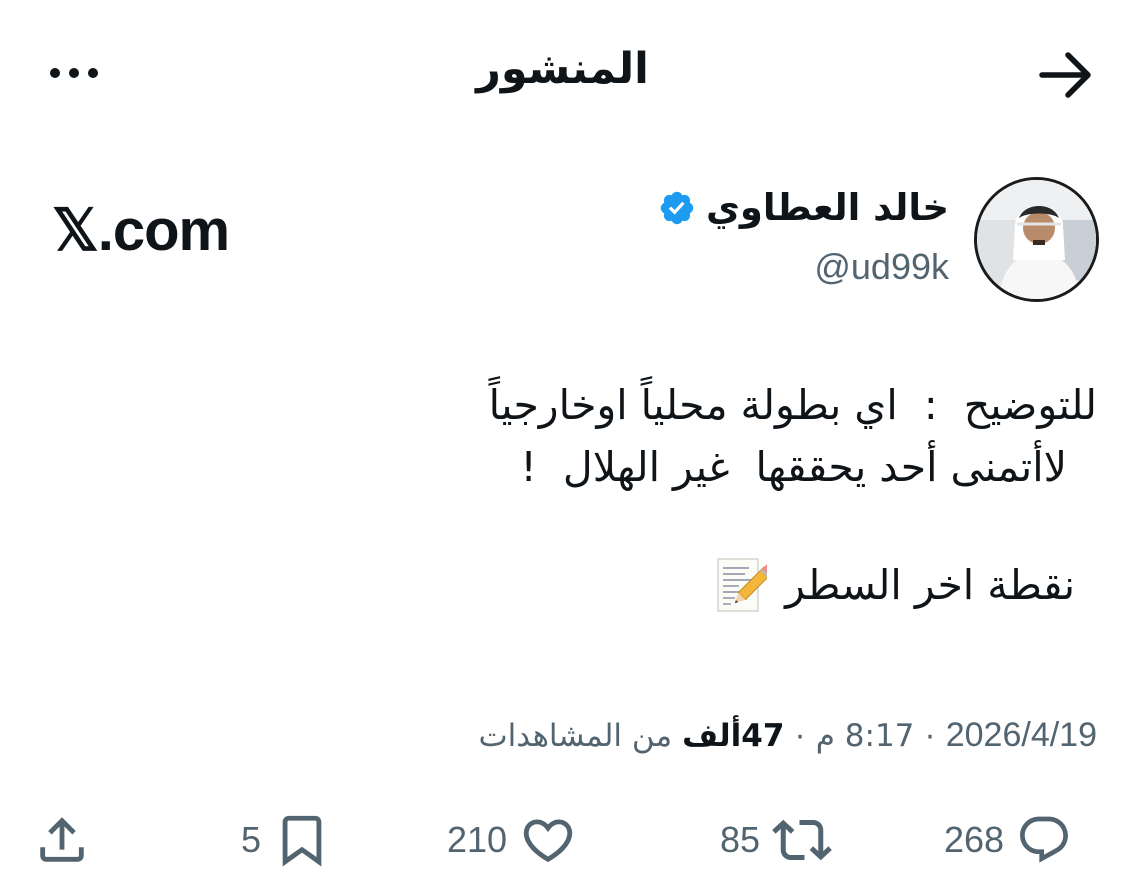  Describe the element at coordinates (1044, 839) in the screenshot. I see `reply-icon` at that location.